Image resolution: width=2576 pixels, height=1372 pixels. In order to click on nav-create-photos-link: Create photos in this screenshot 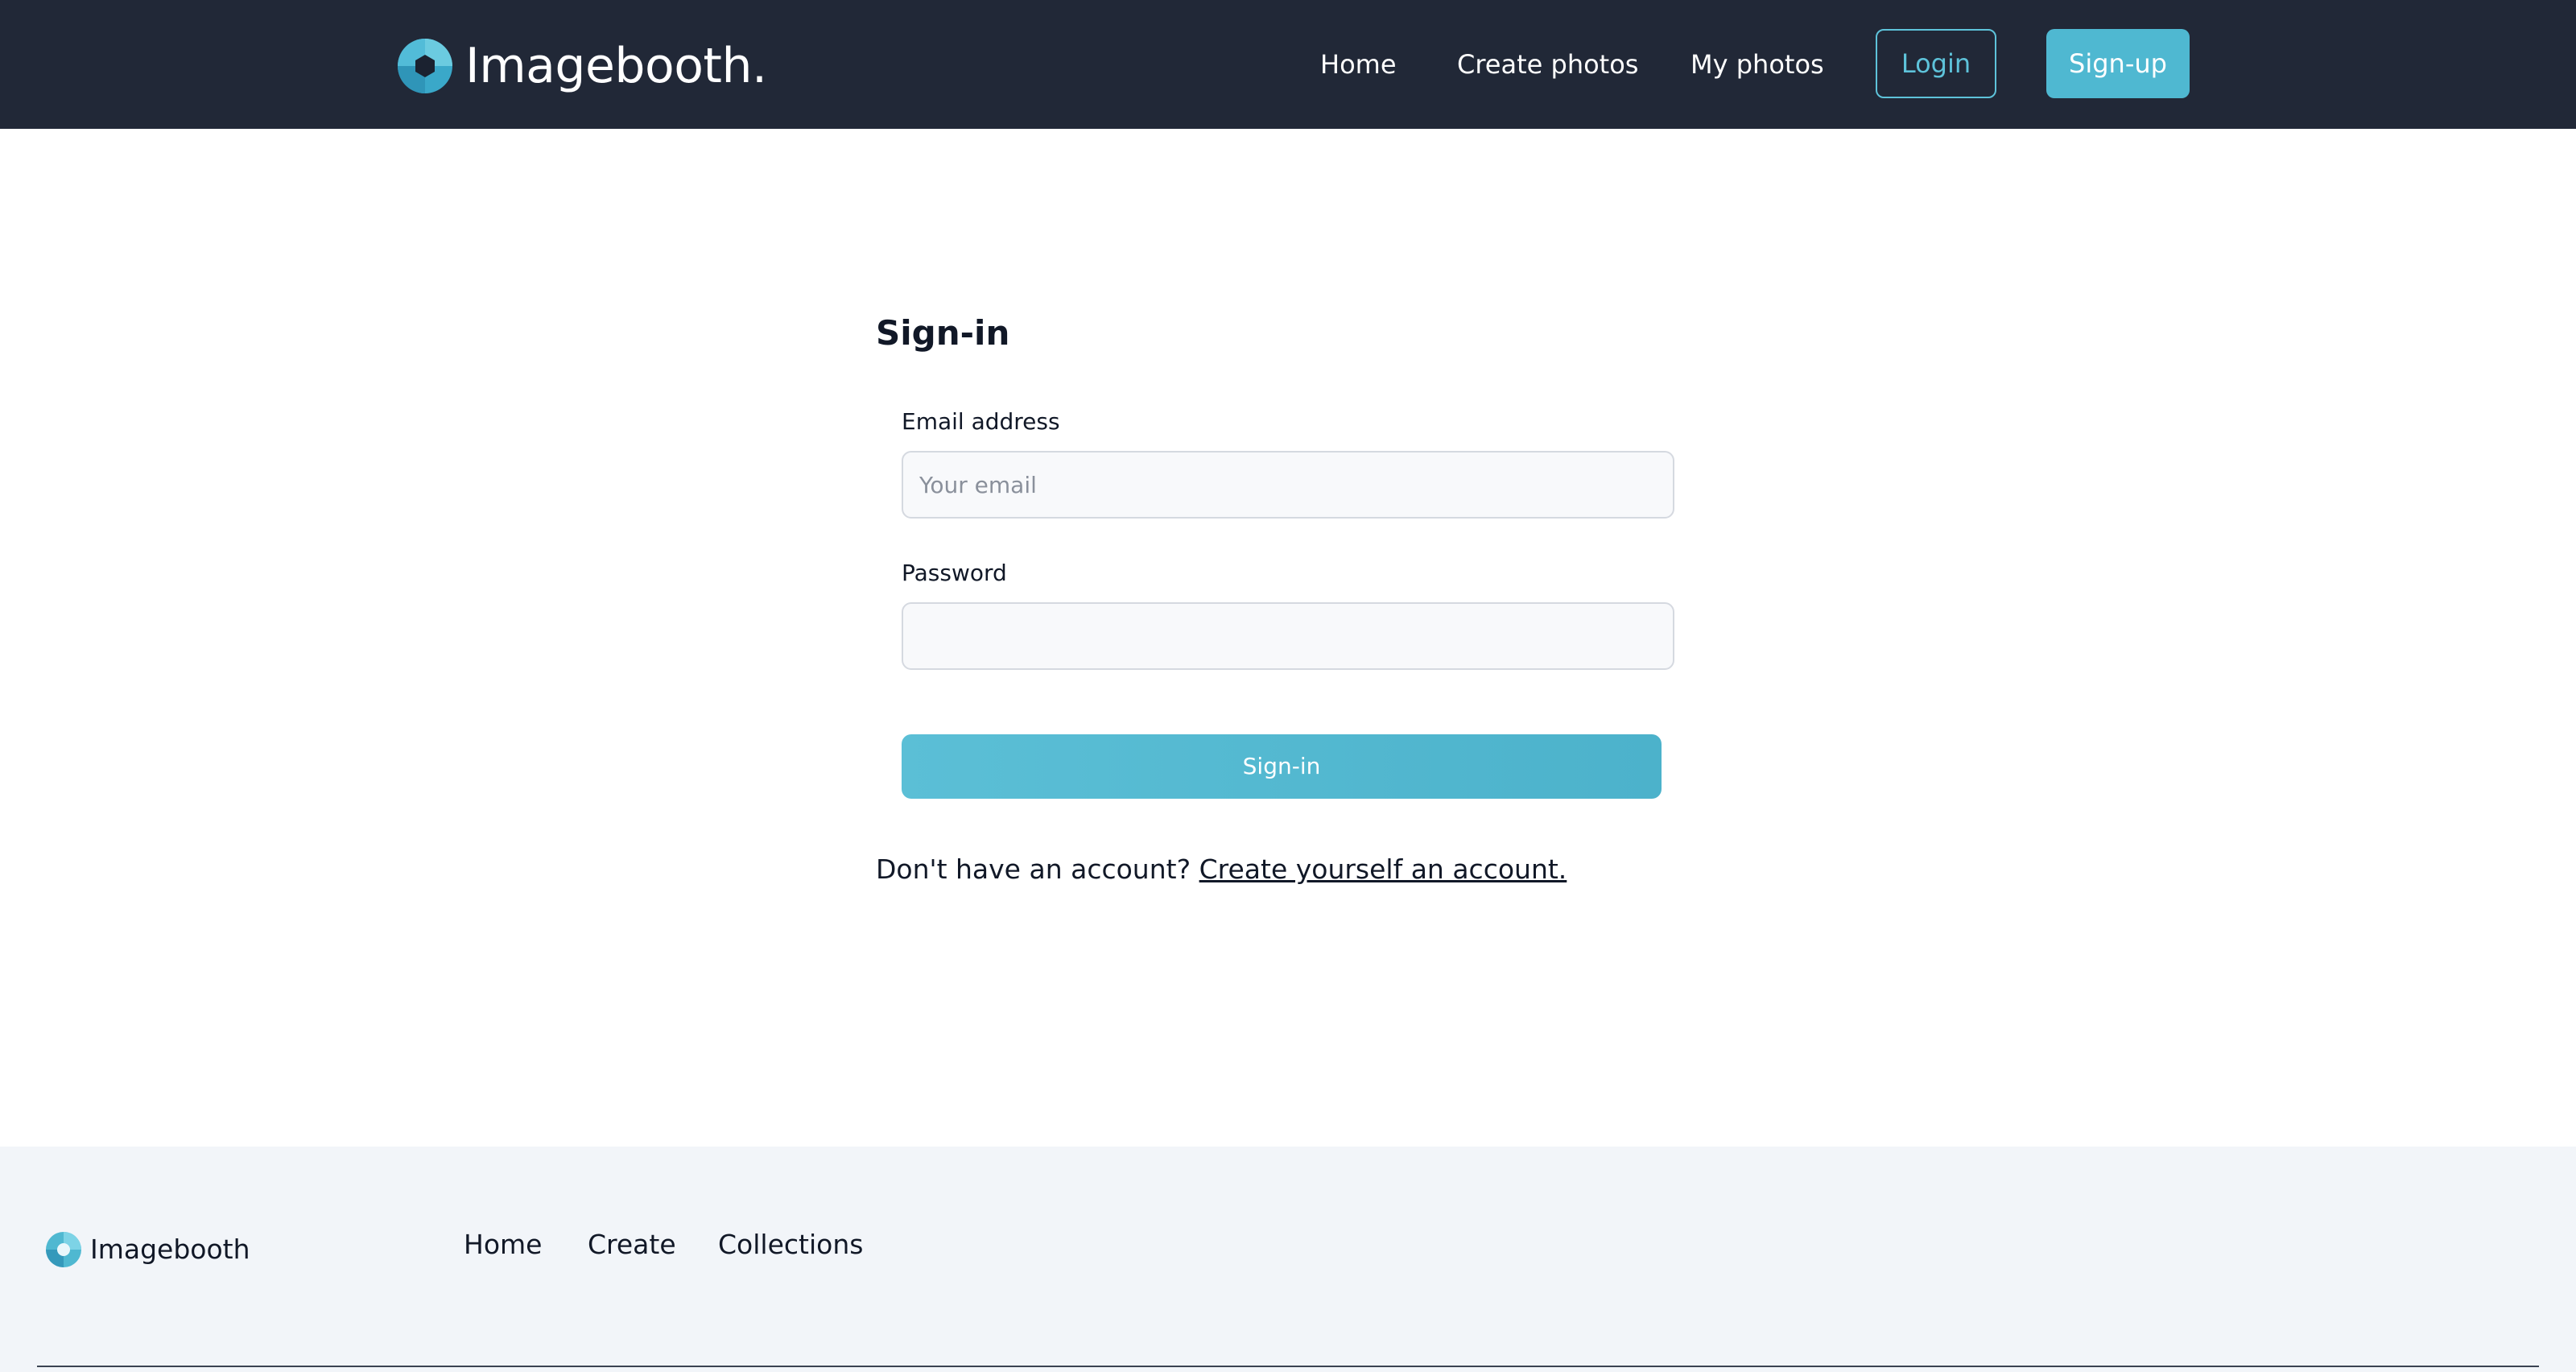, I will do `click(1547, 64)`.